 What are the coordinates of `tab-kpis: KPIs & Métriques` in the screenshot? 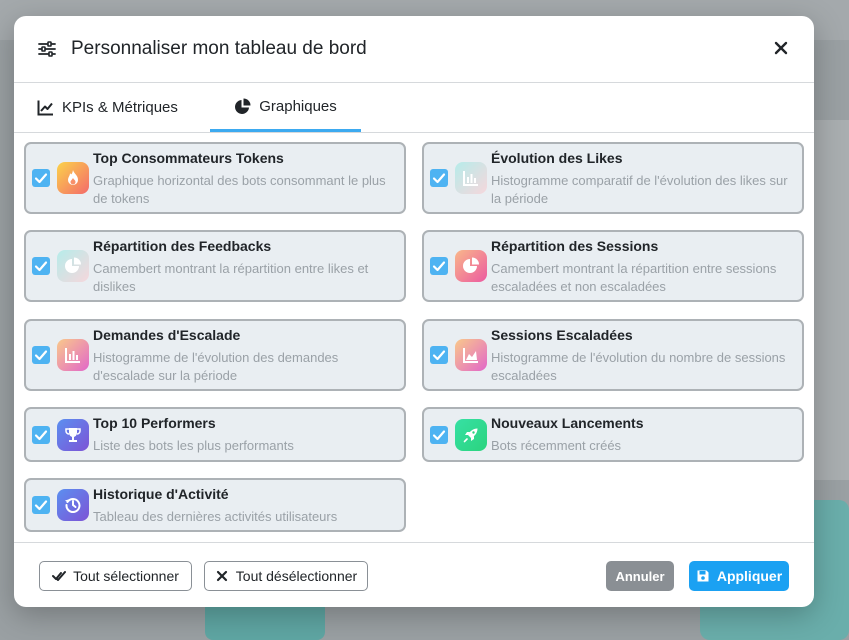 It's located at (107, 107).